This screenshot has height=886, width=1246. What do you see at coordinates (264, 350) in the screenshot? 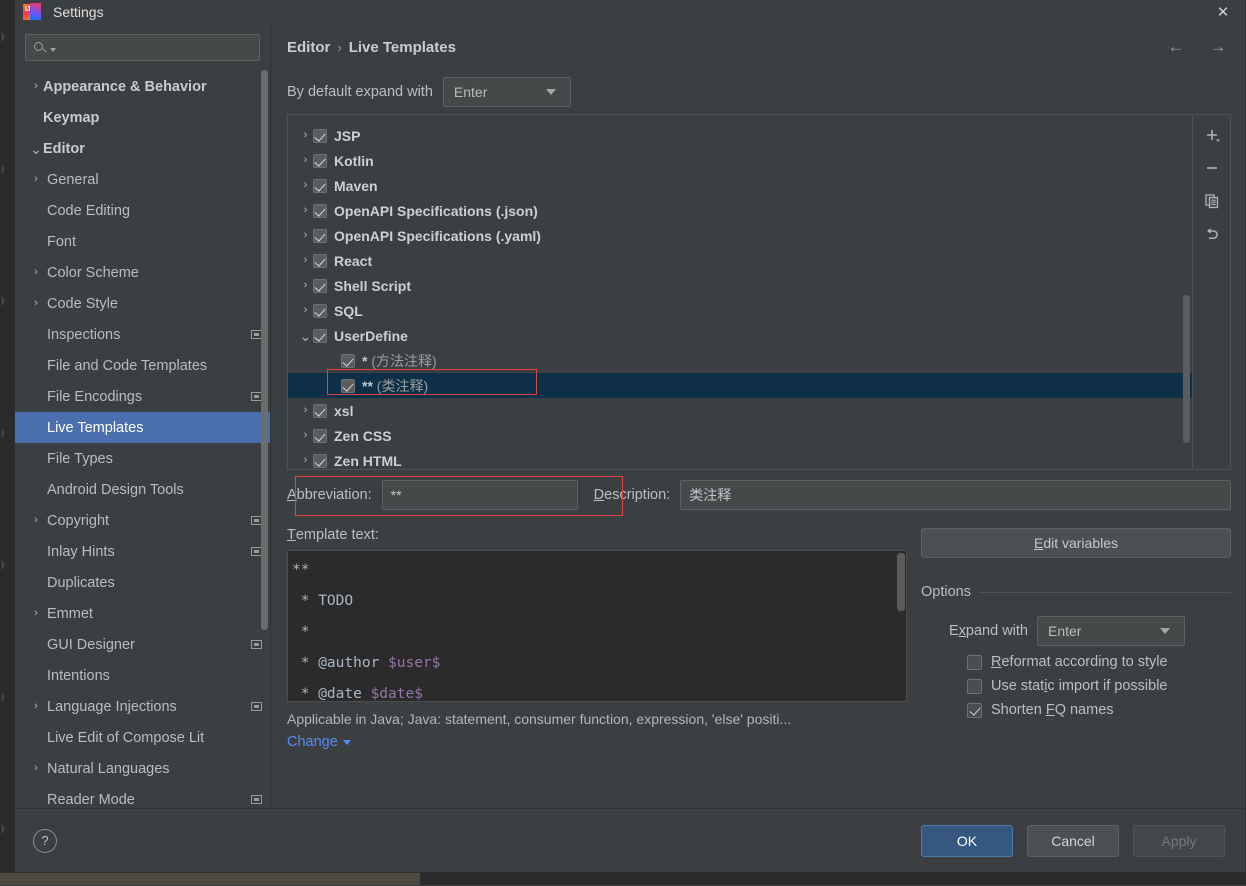
I see `sidebar-scrollbar` at bounding box center [264, 350].